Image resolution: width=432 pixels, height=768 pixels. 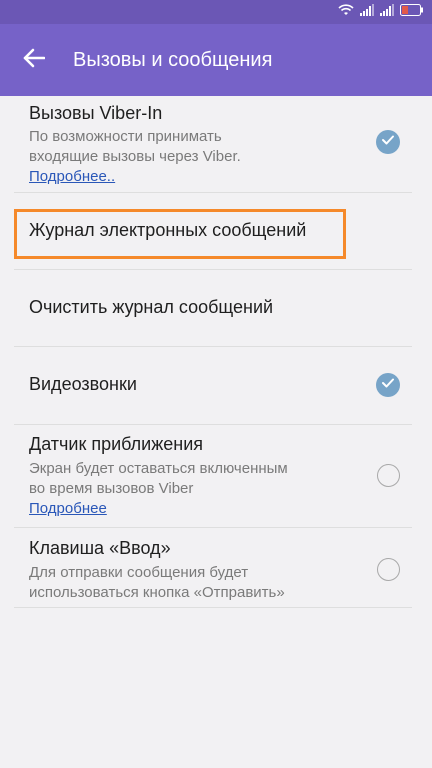 I want to click on setting-subtitle: По возможности принимать, so click(x=125, y=136).